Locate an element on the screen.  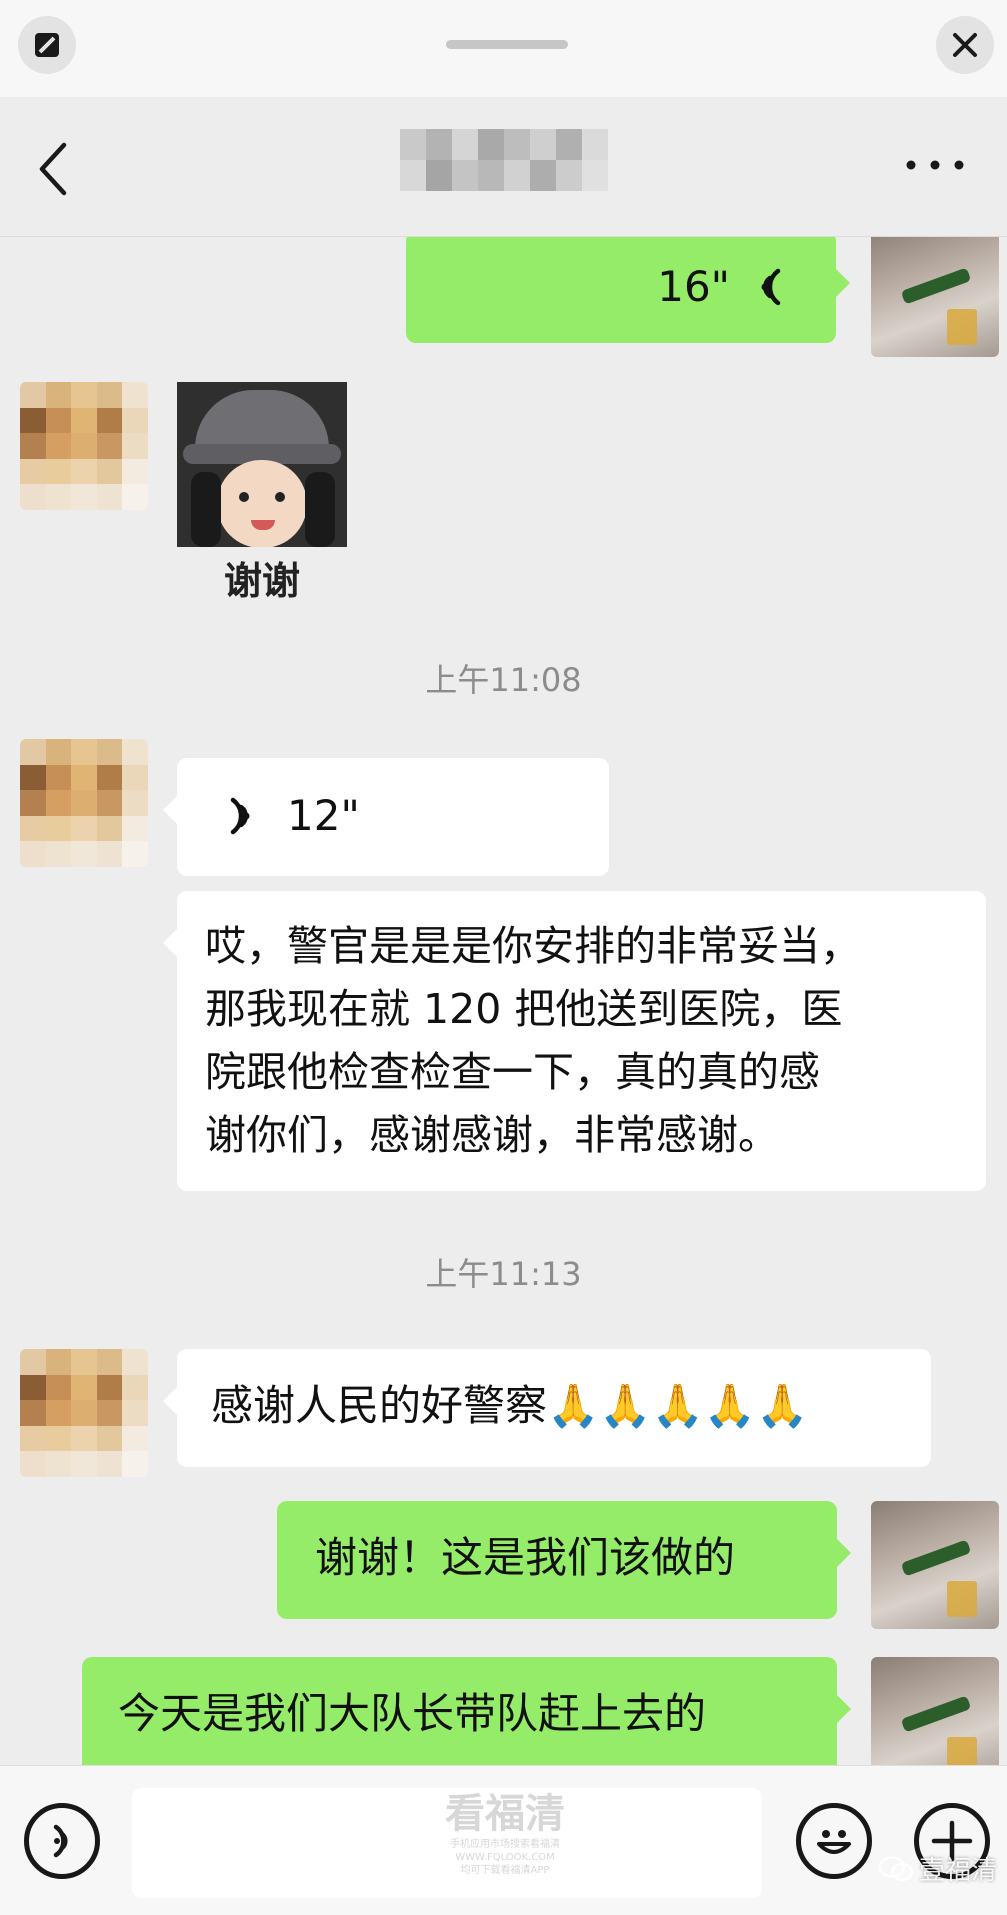
sticker-caption: 谢谢 is located at coordinates (261, 581).